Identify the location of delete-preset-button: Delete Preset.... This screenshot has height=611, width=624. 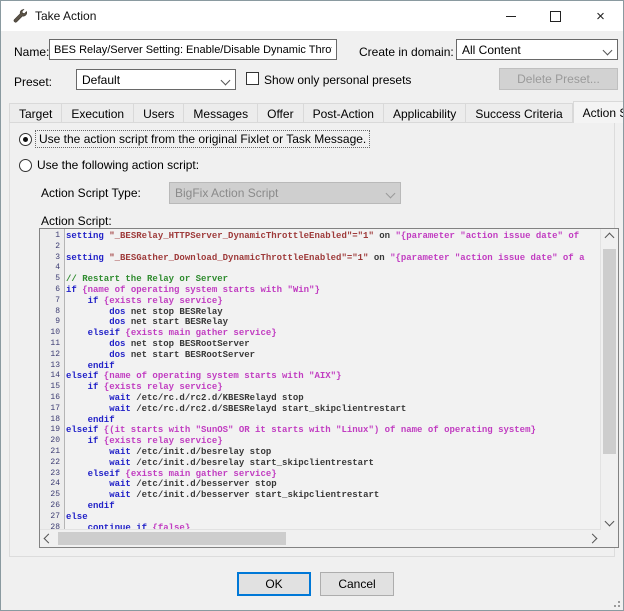
(558, 79).